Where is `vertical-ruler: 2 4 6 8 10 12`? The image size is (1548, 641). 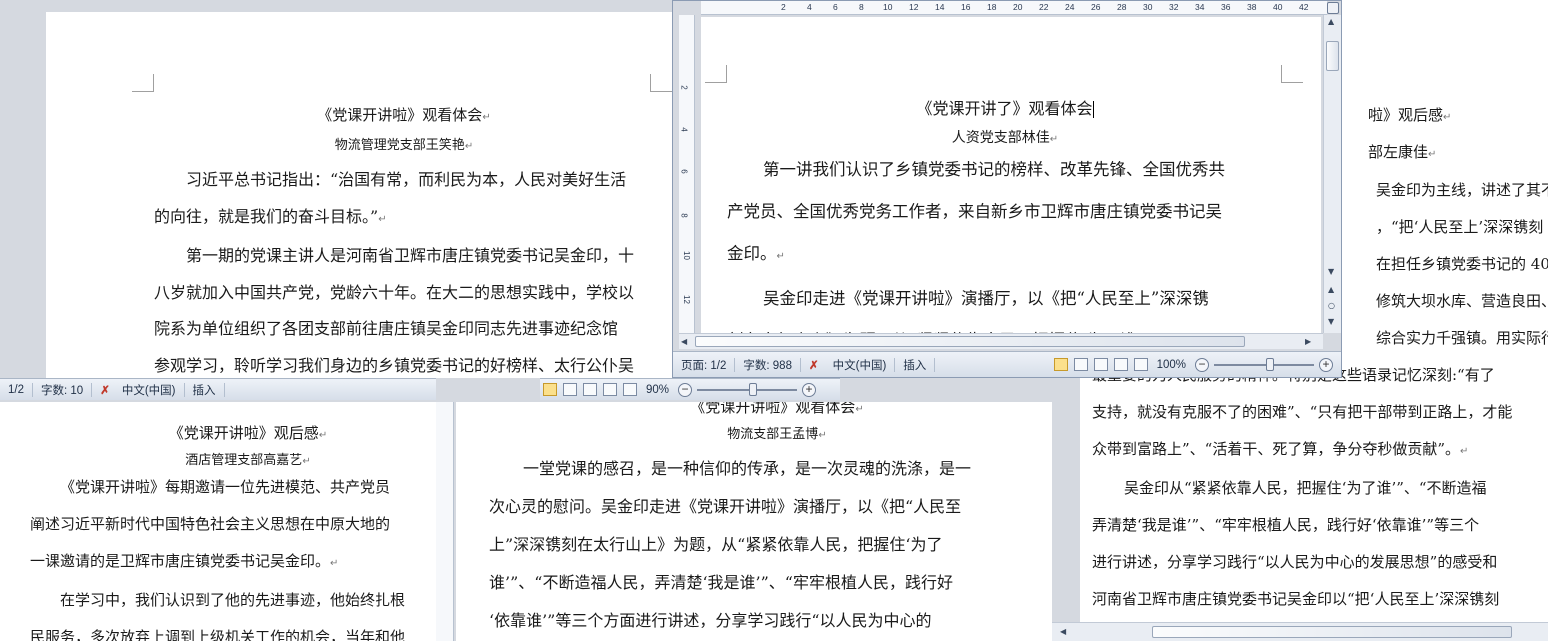 vertical-ruler: 2 4 6 8 10 12 is located at coordinates (687, 180).